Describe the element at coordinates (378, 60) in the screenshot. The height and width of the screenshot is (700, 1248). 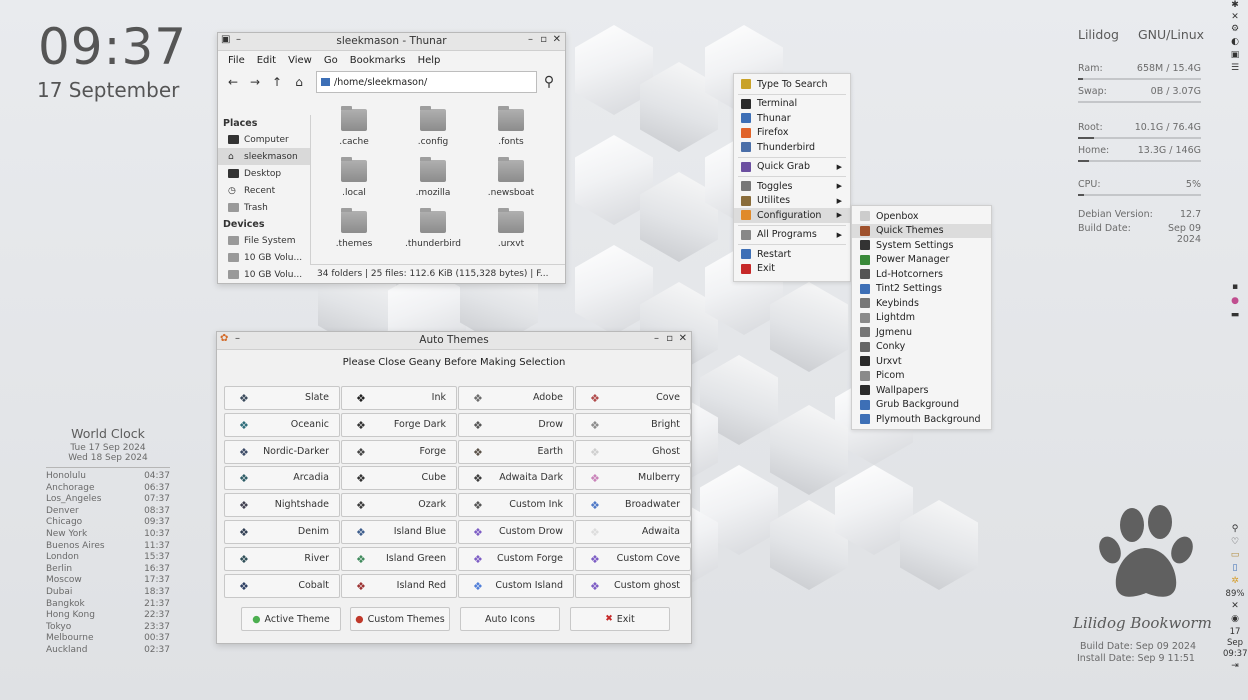
I see `menu-bookmarks: Bookmarks` at that location.